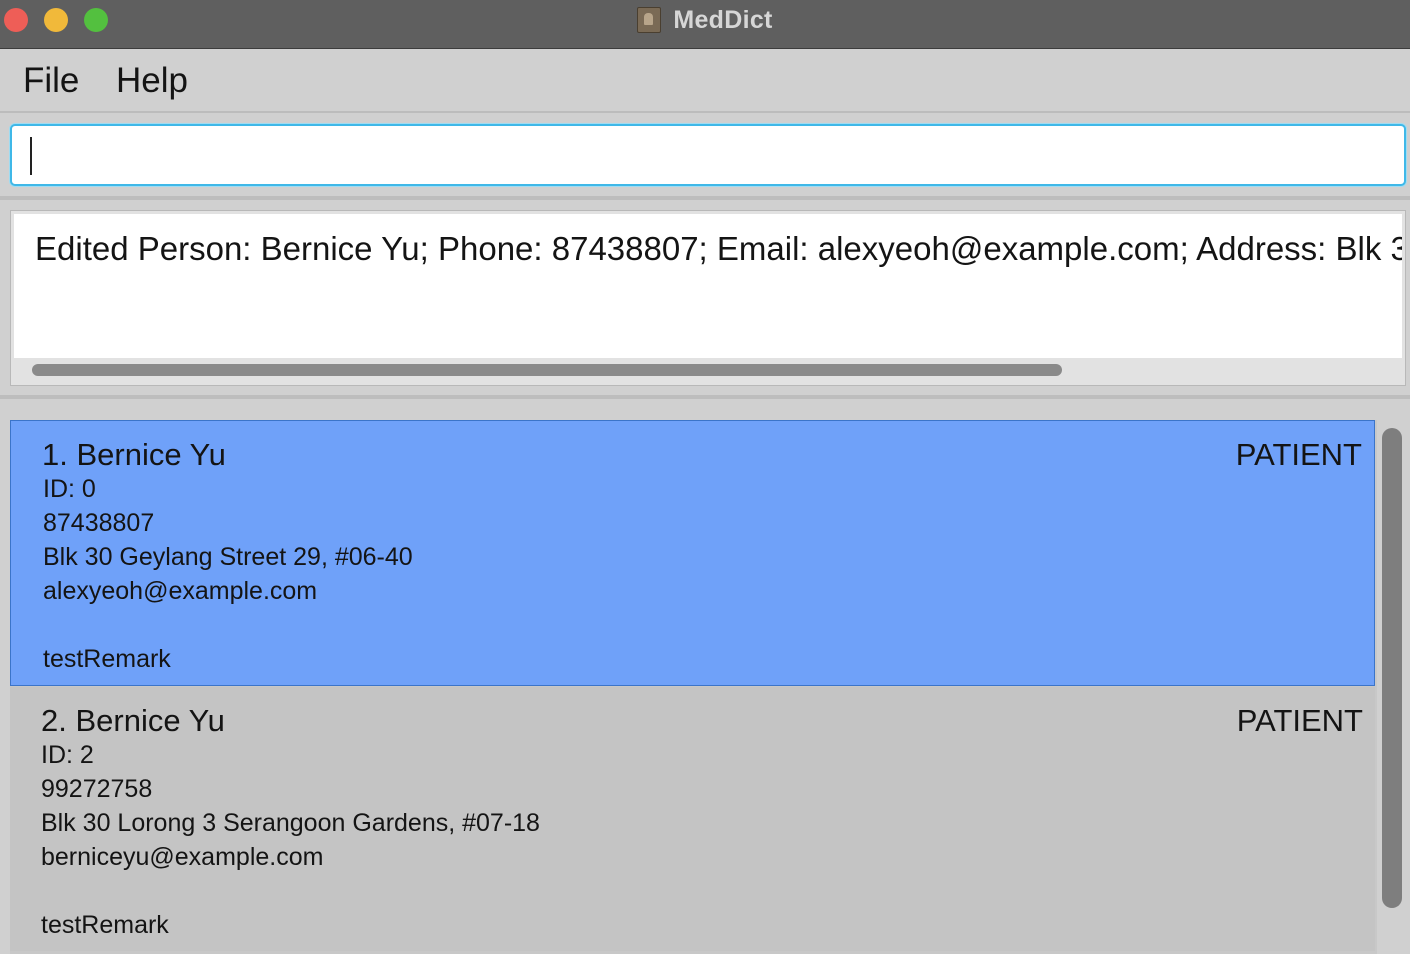  Describe the element at coordinates (180, 591) in the screenshot. I see `person-email: alexyeoh@example.com` at that location.